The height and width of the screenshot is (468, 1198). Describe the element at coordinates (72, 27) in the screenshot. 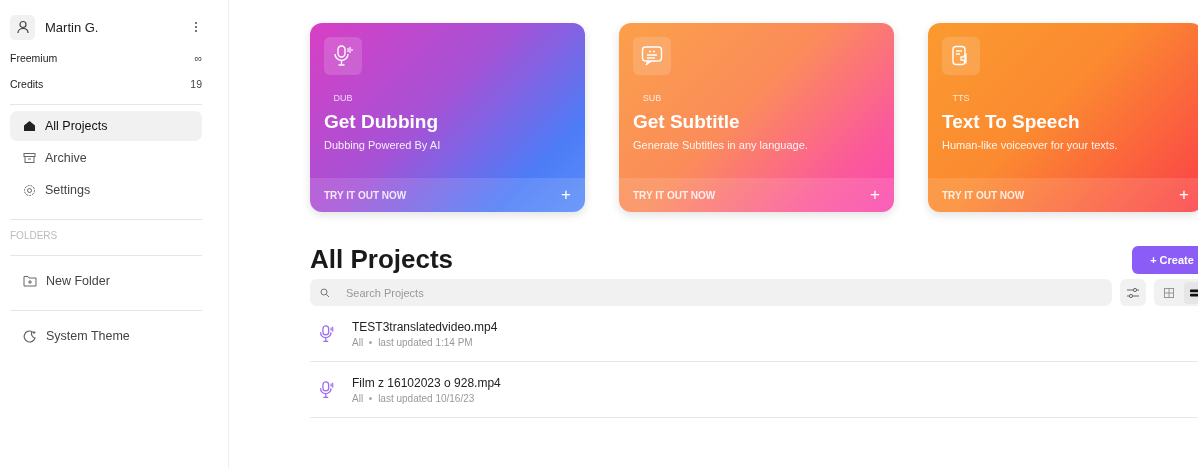

I see `user-name: Martin G.` at that location.